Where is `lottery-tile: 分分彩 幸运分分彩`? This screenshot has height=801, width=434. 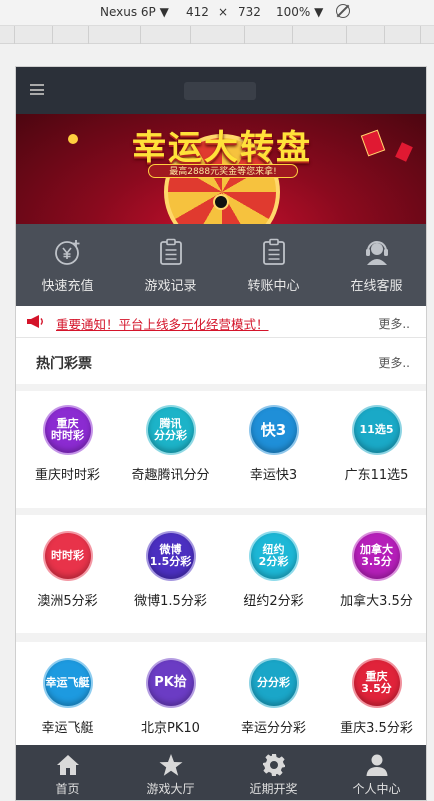 lottery-tile: 分分彩 幸运分分彩 is located at coordinates (273, 701).